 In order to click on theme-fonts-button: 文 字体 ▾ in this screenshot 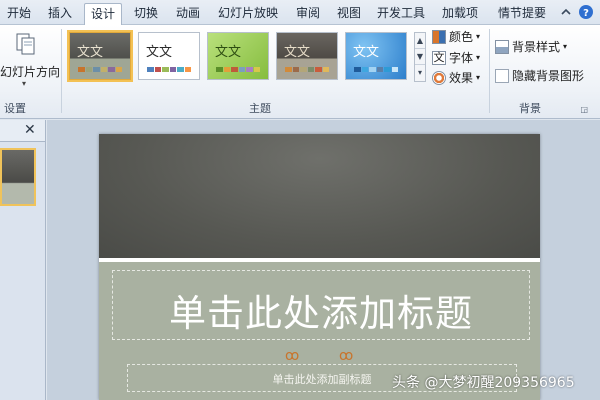, I will do `click(456, 58)`.